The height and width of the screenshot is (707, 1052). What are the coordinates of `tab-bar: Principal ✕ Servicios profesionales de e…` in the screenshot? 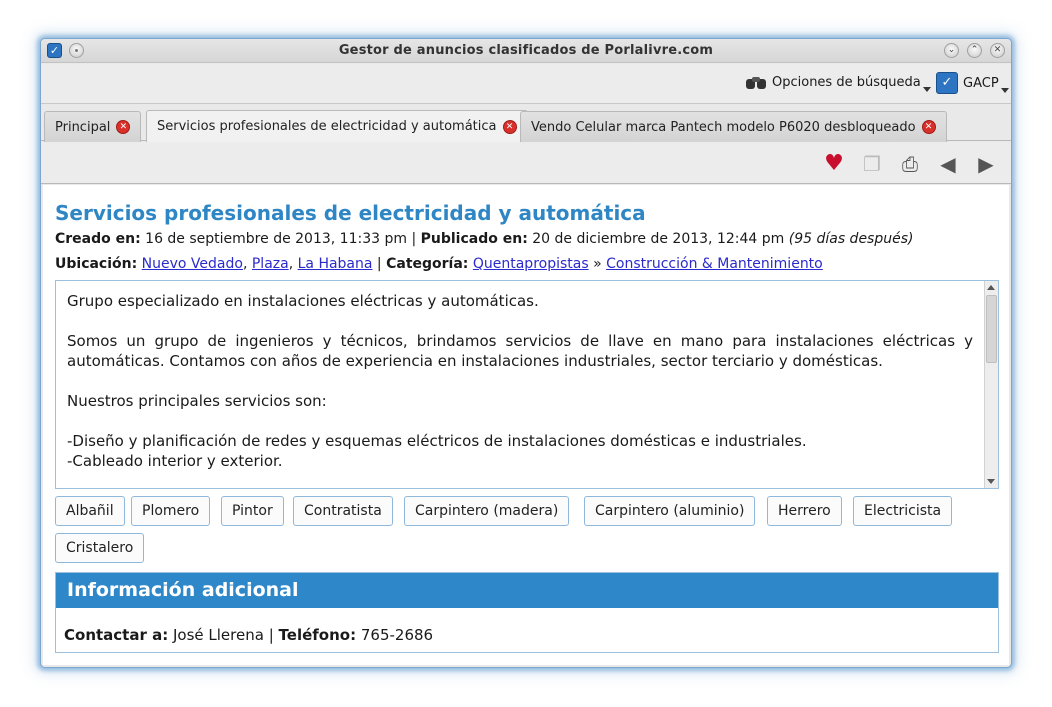 It's located at (526, 126).